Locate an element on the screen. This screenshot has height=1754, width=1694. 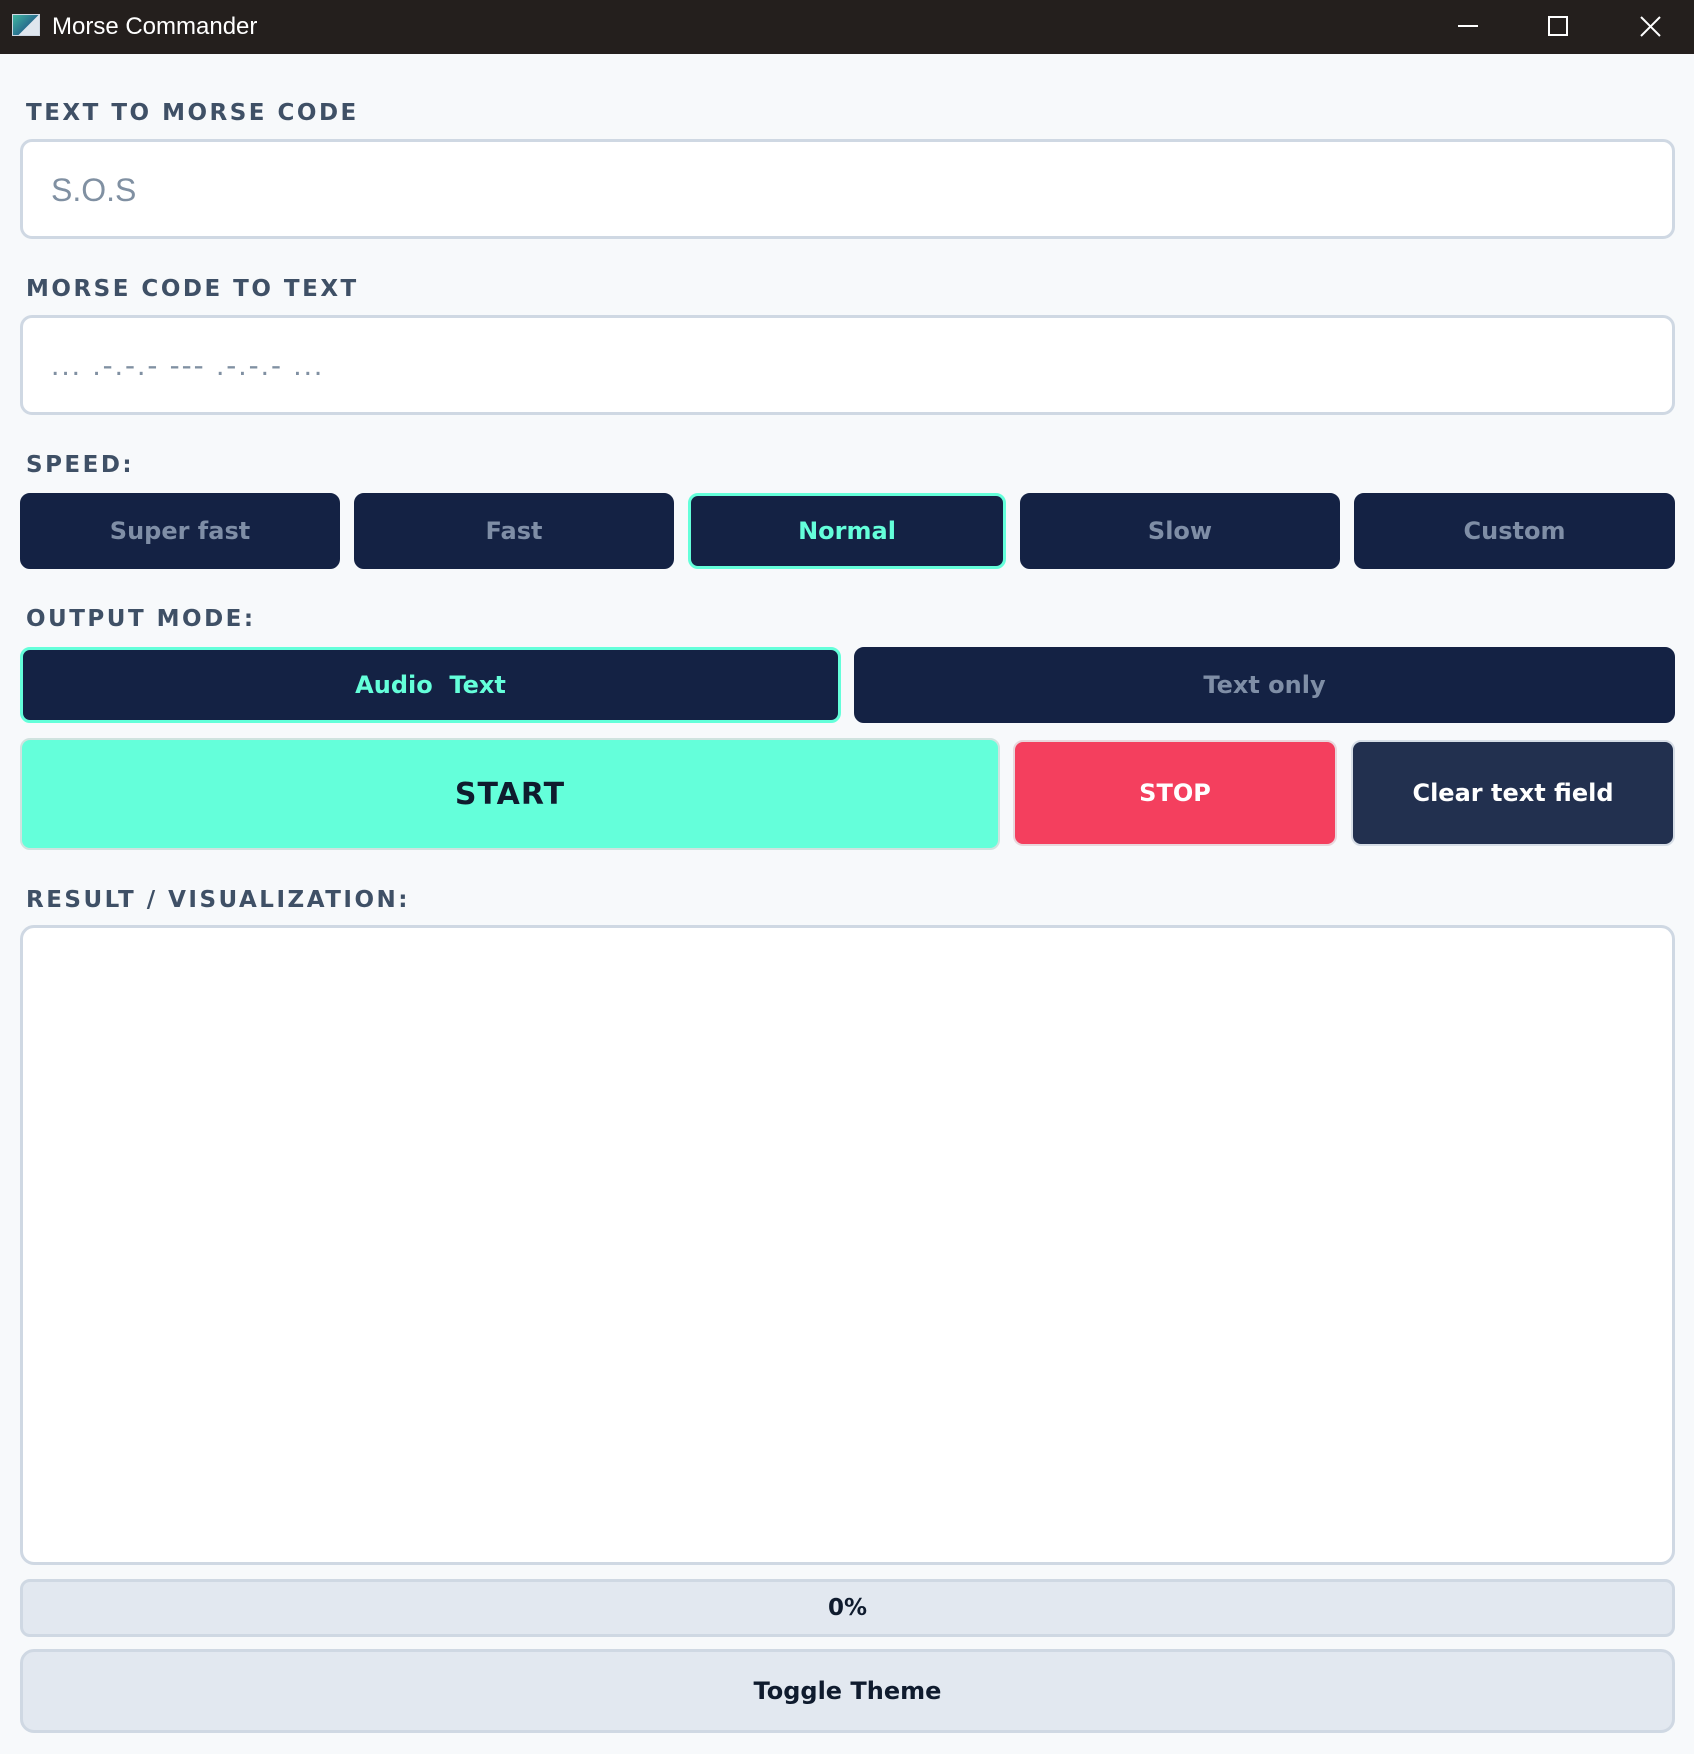
speed-custom-button: Custom is located at coordinates (1514, 531).